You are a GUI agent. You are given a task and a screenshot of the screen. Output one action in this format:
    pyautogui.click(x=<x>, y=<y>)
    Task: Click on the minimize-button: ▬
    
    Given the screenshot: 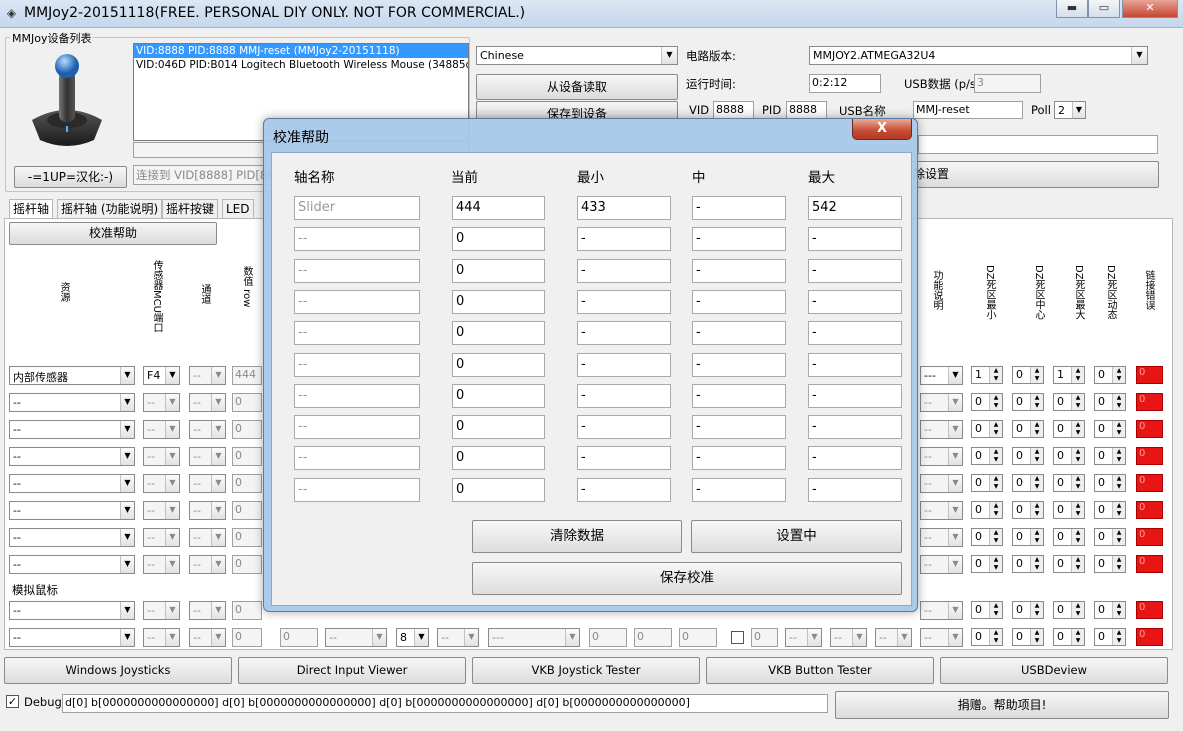 What is the action you would take?
    pyautogui.click(x=1072, y=9)
    